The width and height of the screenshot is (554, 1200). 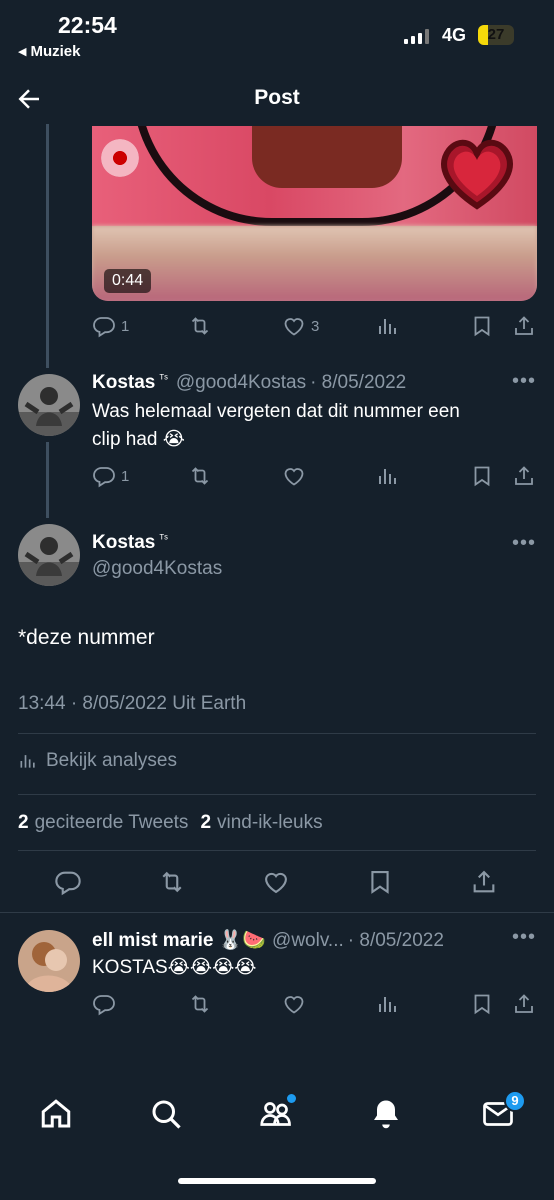 I want to click on back-app-label: Muziek, so click(x=55, y=51).